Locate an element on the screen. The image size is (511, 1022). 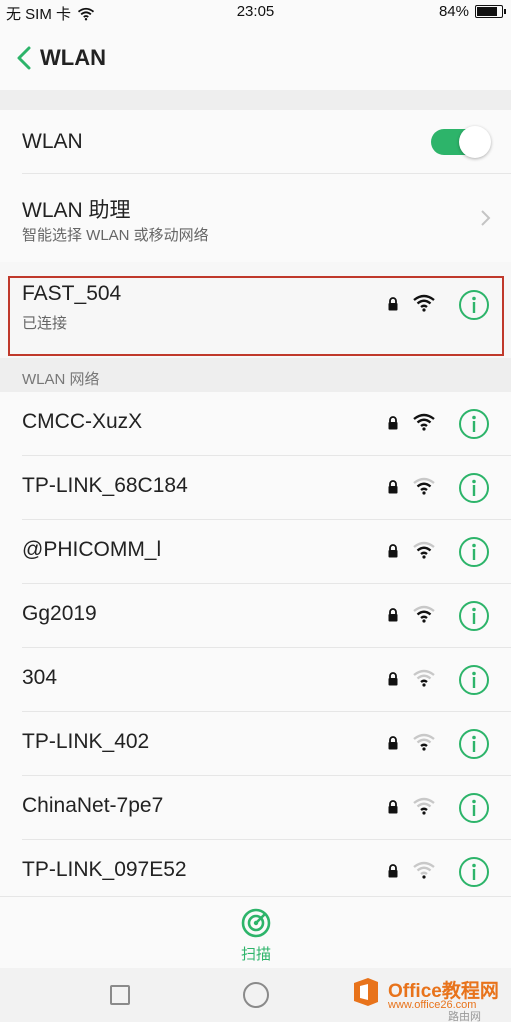
network-name: 304 is located at coordinates (40, 677).